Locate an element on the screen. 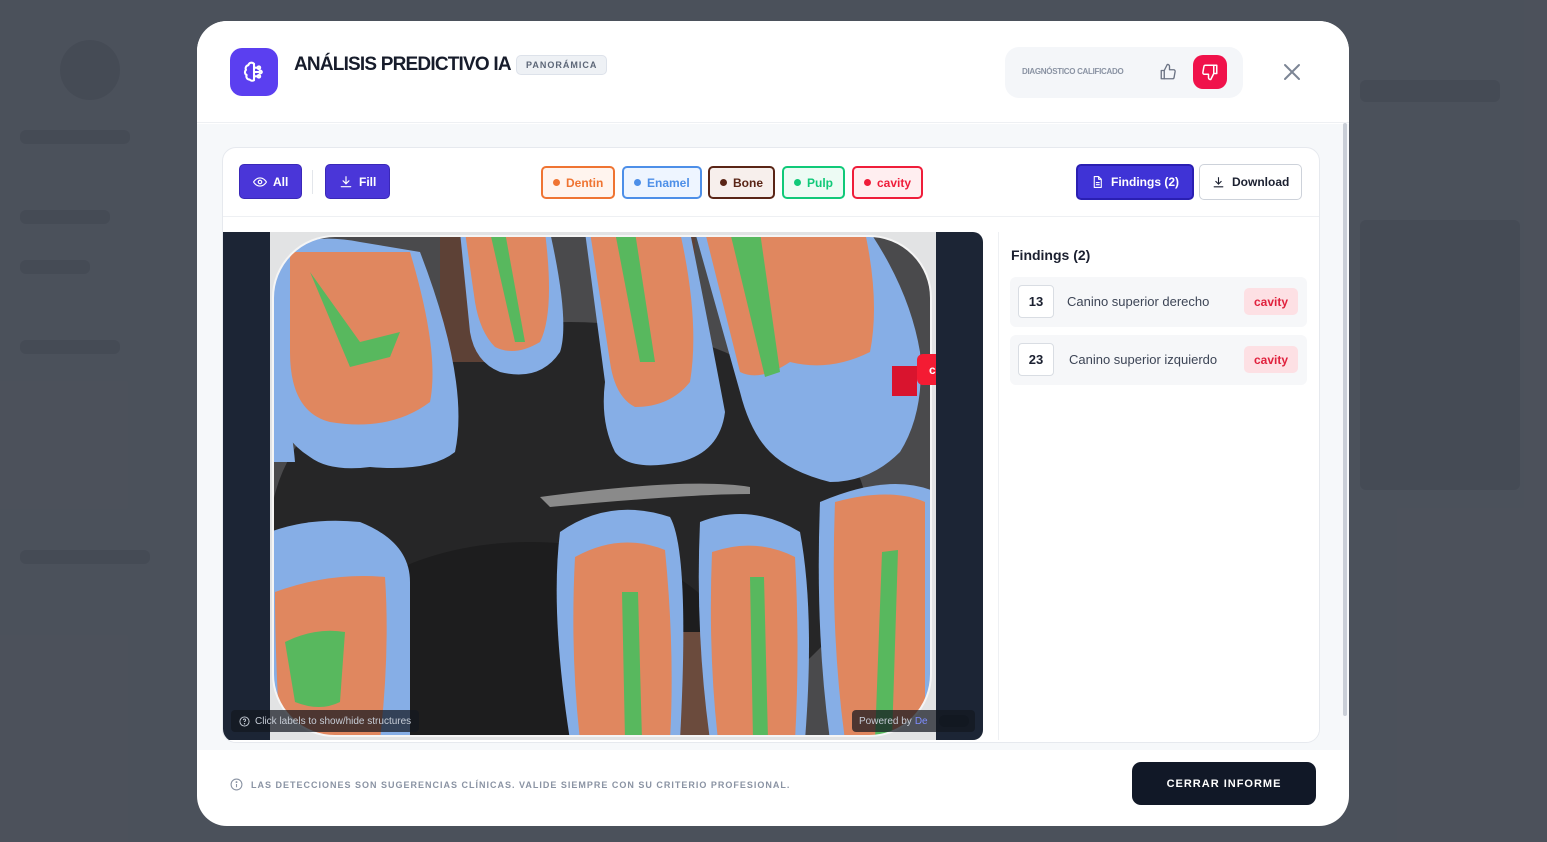  findings-title: Findings (2) is located at coordinates (1051, 255).